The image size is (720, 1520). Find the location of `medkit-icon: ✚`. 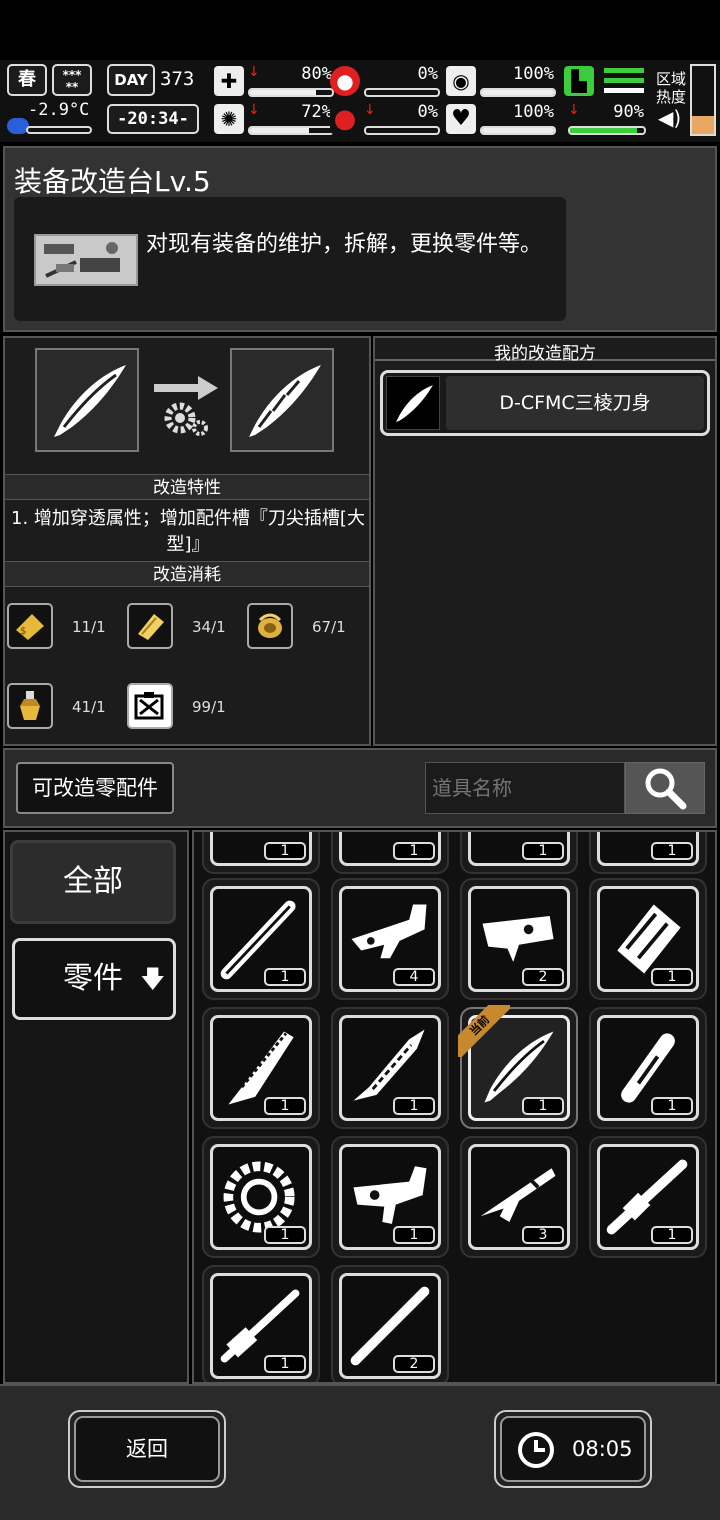

medkit-icon: ✚ is located at coordinates (229, 81).